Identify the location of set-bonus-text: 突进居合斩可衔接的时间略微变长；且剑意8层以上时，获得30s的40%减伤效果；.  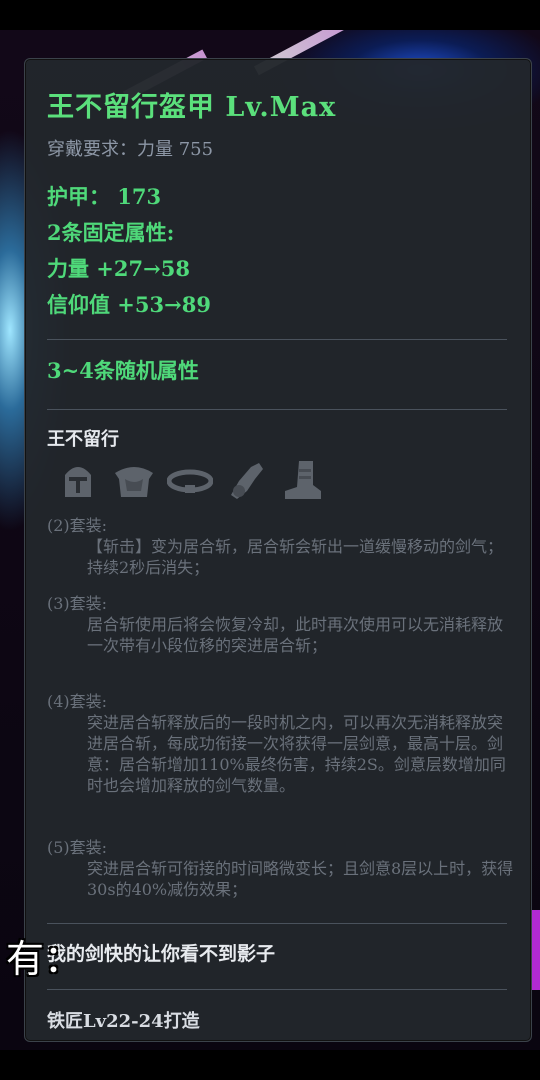
(300, 879).